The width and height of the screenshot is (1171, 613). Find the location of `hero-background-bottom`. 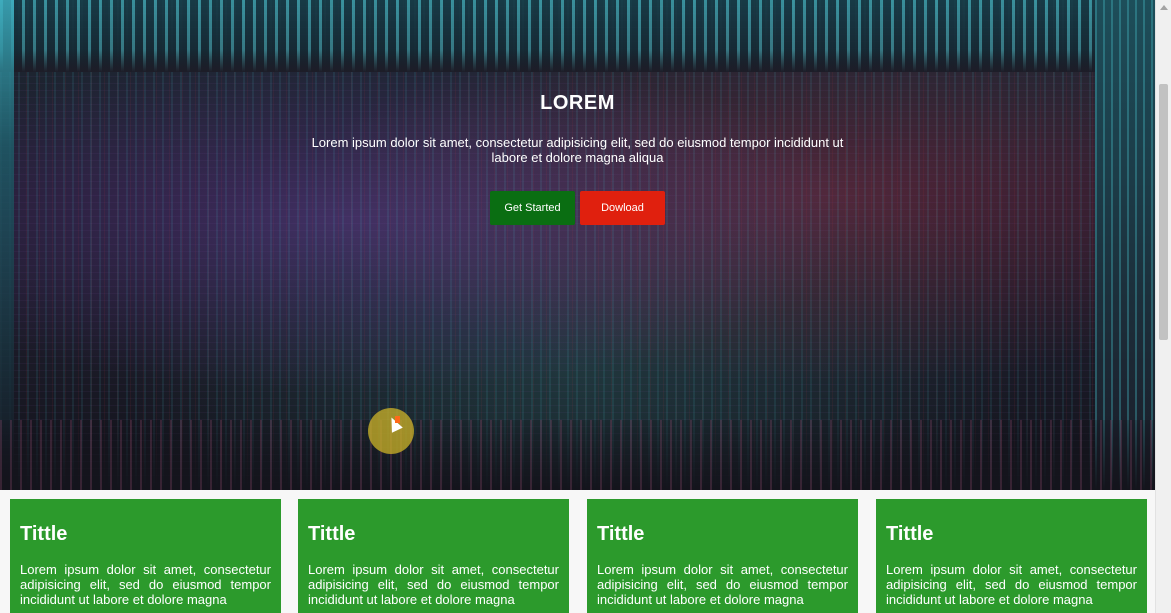

hero-background-bottom is located at coordinates (577, 455).